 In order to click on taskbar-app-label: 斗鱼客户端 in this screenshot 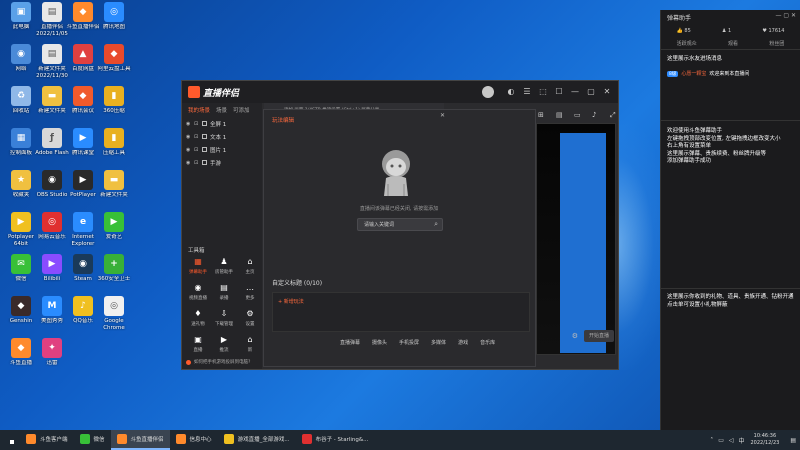, I will do `click(54, 440)`.